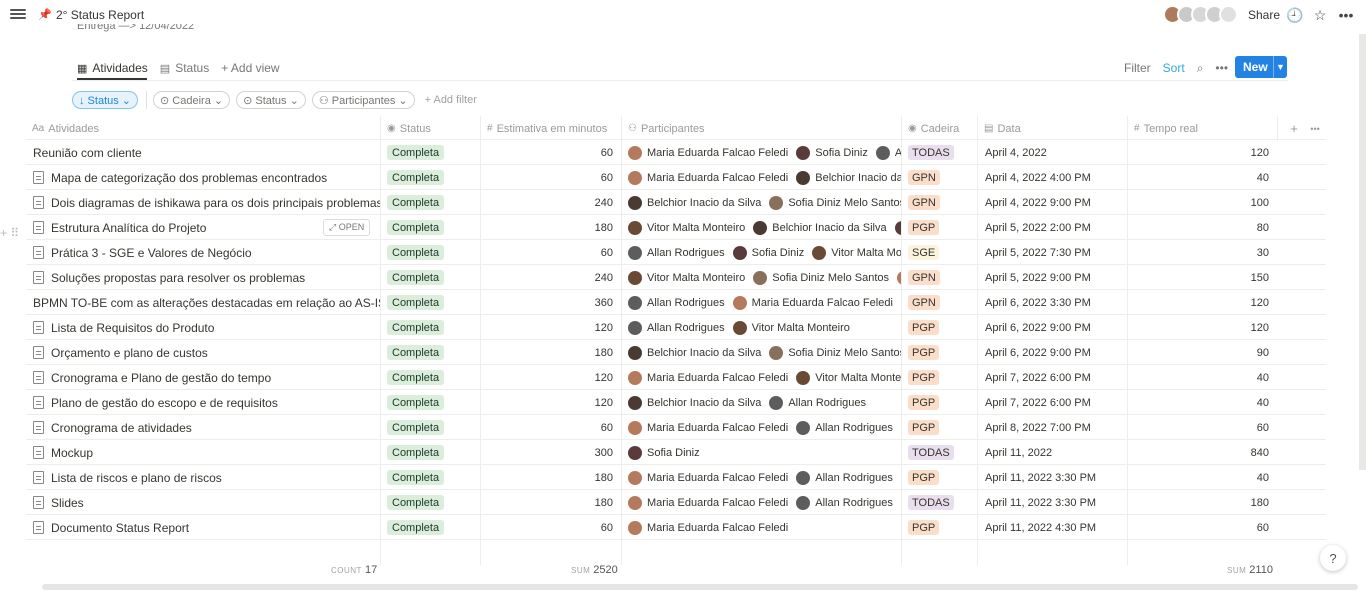 This screenshot has height=592, width=1366. What do you see at coordinates (1202, 227) in the screenshot?
I see `real-time-cell: 80` at bounding box center [1202, 227].